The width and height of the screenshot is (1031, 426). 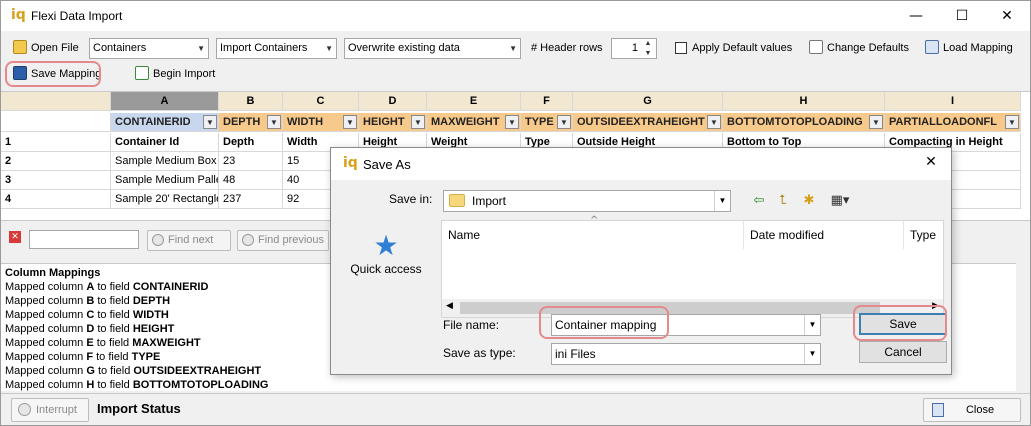 What do you see at coordinates (962, 16) in the screenshot?
I see `maximize-button: ☐` at bounding box center [962, 16].